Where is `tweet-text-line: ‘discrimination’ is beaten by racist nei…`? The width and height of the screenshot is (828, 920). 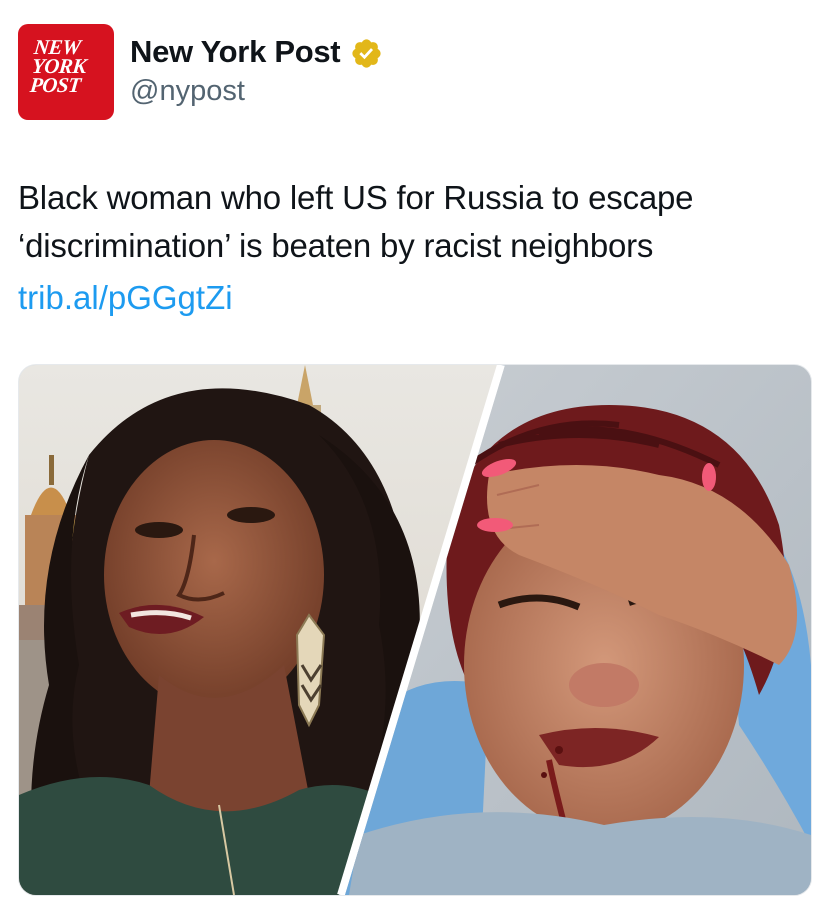
tweet-text-line: ‘discrimination’ is beaten by racist nei… is located at coordinates (336, 245).